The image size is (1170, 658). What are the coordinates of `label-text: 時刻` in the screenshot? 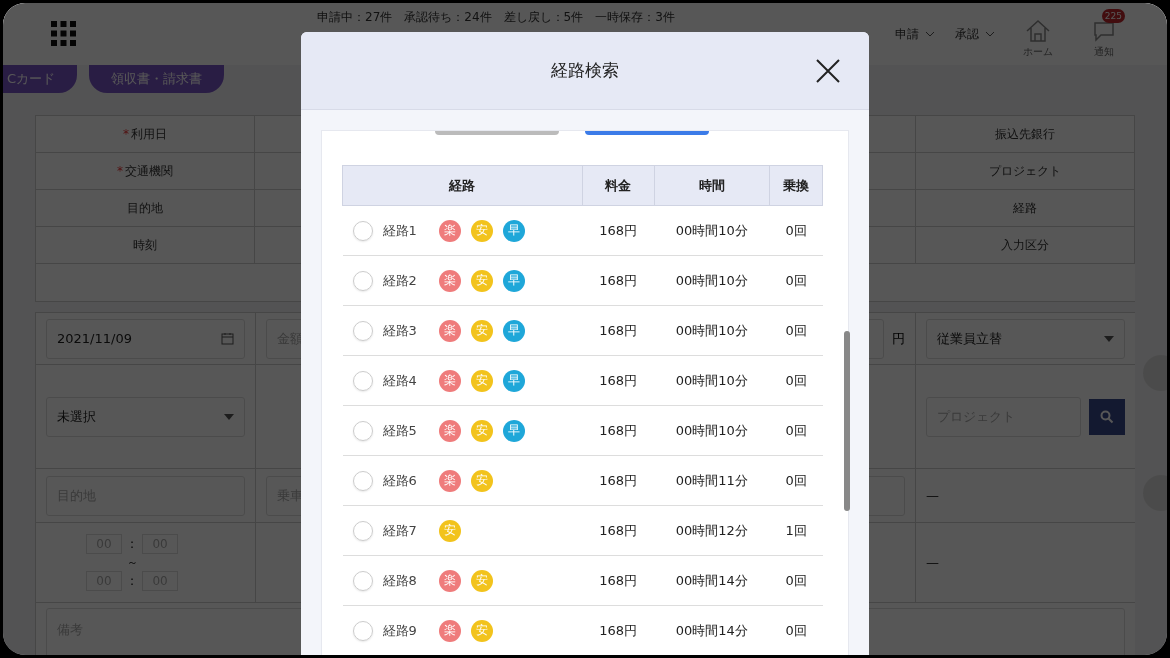 It's located at (145, 245).